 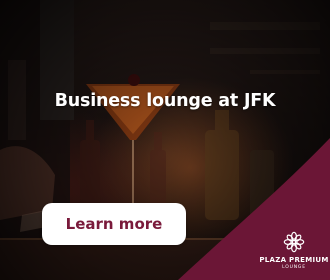 What do you see at coordinates (165, 101) in the screenshot?
I see `headline: Business lounge at JFK` at bounding box center [165, 101].